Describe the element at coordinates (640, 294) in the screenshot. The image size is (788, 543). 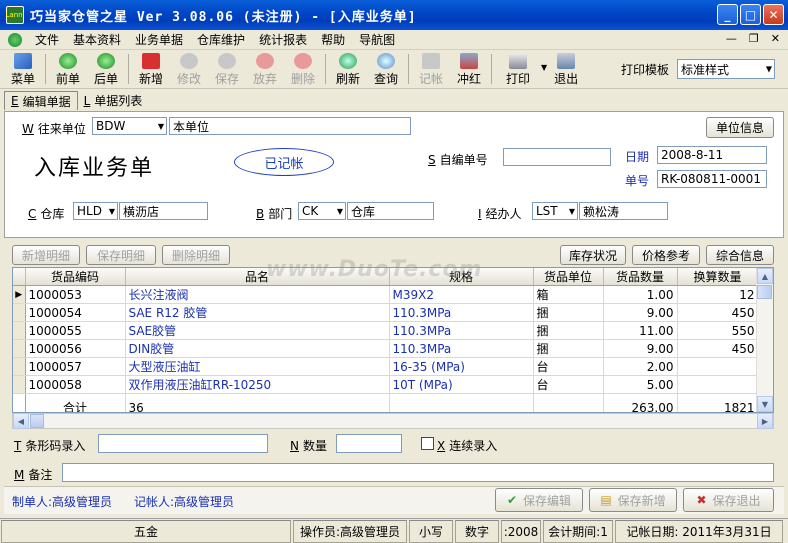
I see `cell-qty: 1.00` at that location.